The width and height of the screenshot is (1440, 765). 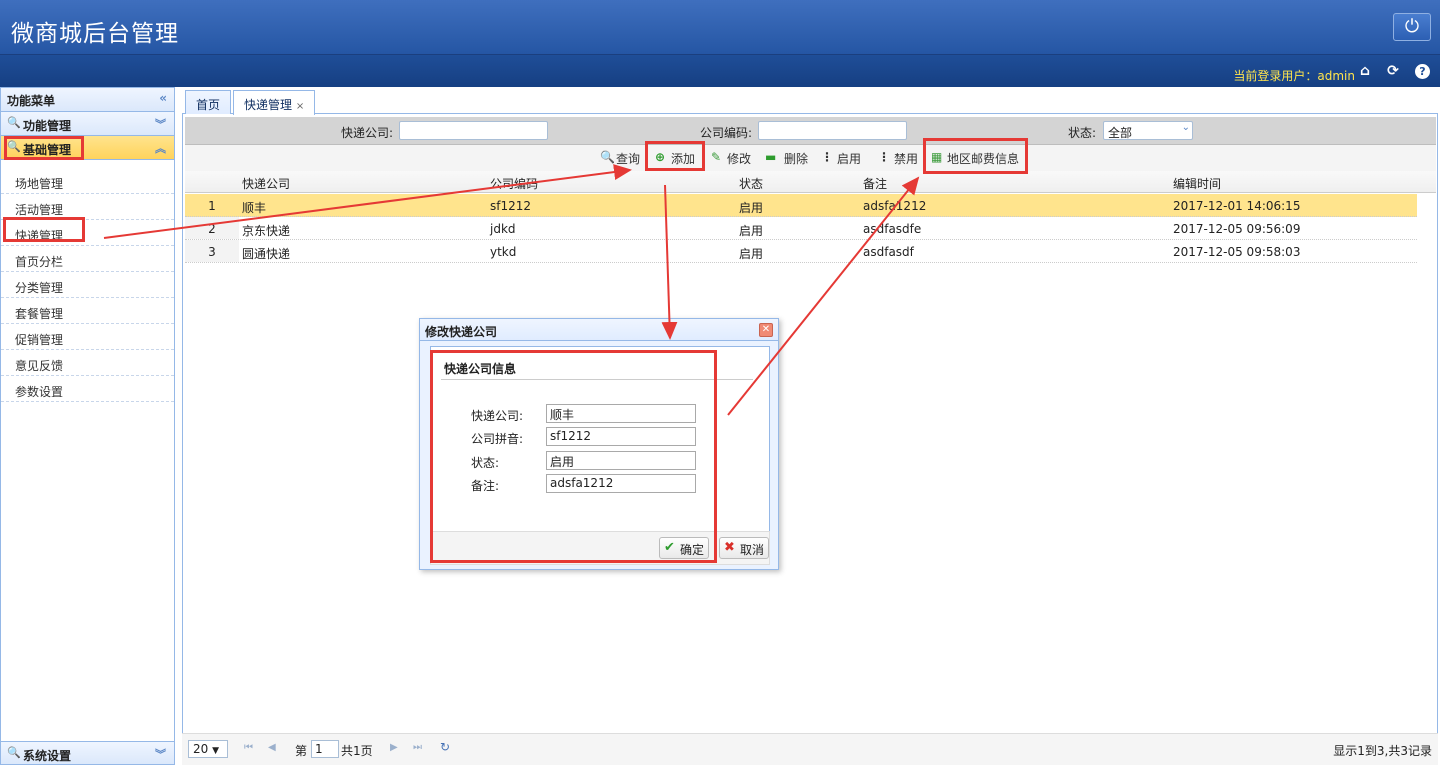 What do you see at coordinates (823, 296) in the screenshot?
I see `arrow-dialog-to-region-fee` at bounding box center [823, 296].